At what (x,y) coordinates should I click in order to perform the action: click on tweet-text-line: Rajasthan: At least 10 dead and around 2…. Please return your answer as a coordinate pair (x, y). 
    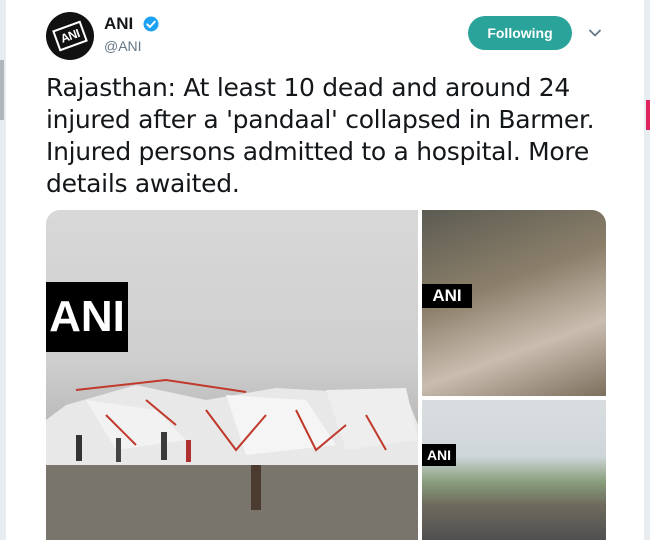
    Looking at the image, I should click on (308, 87).